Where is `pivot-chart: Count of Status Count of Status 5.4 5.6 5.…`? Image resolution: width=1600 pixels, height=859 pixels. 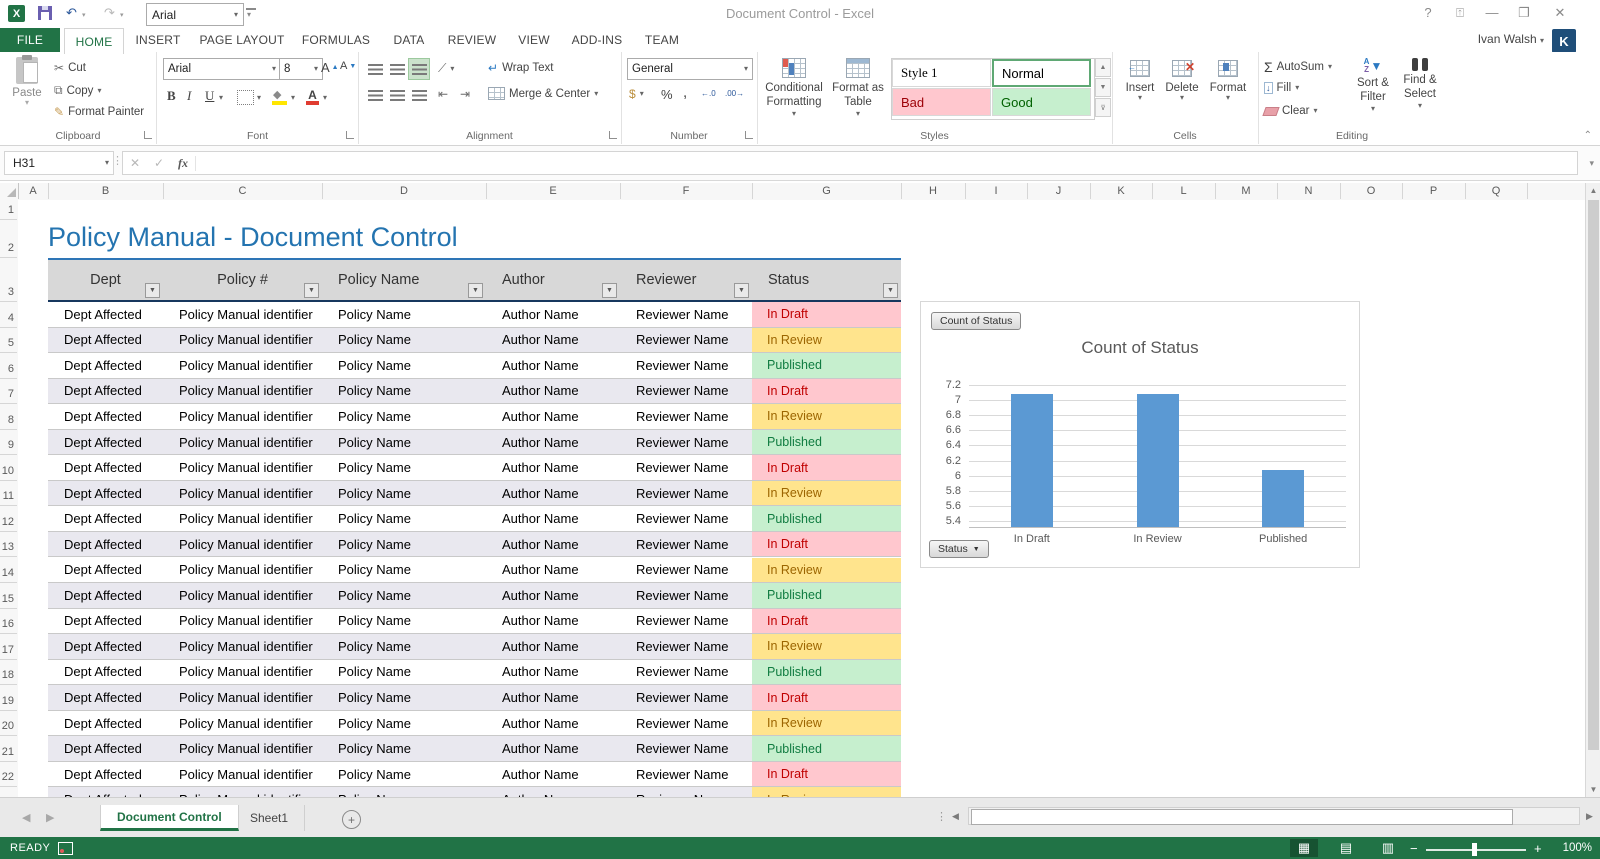 pivot-chart: Count of Status Count of Status 5.4 5.6 5.… is located at coordinates (1140, 434).